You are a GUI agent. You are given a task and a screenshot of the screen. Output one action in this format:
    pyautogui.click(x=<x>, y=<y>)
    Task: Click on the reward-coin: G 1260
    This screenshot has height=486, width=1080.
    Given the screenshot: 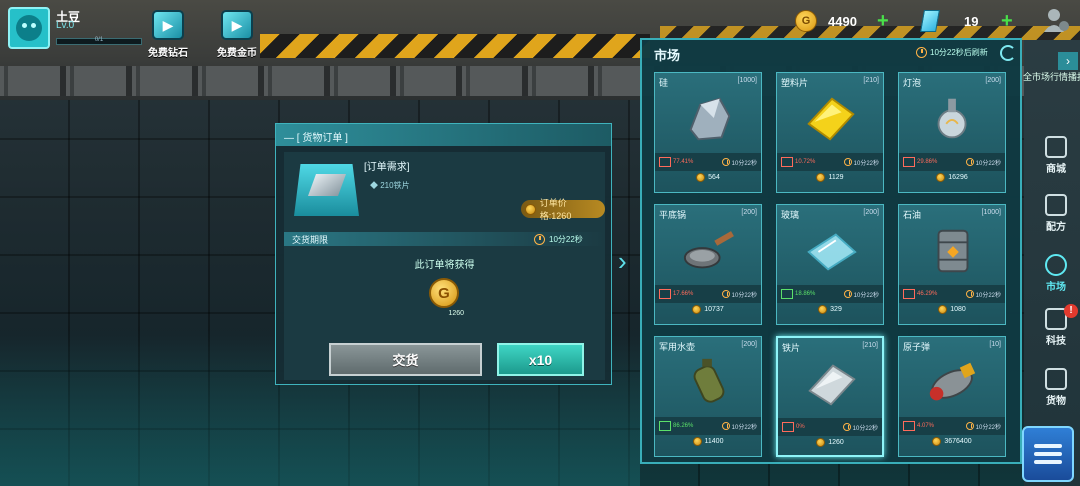 What is the action you would take?
    pyautogui.click(x=444, y=300)
    